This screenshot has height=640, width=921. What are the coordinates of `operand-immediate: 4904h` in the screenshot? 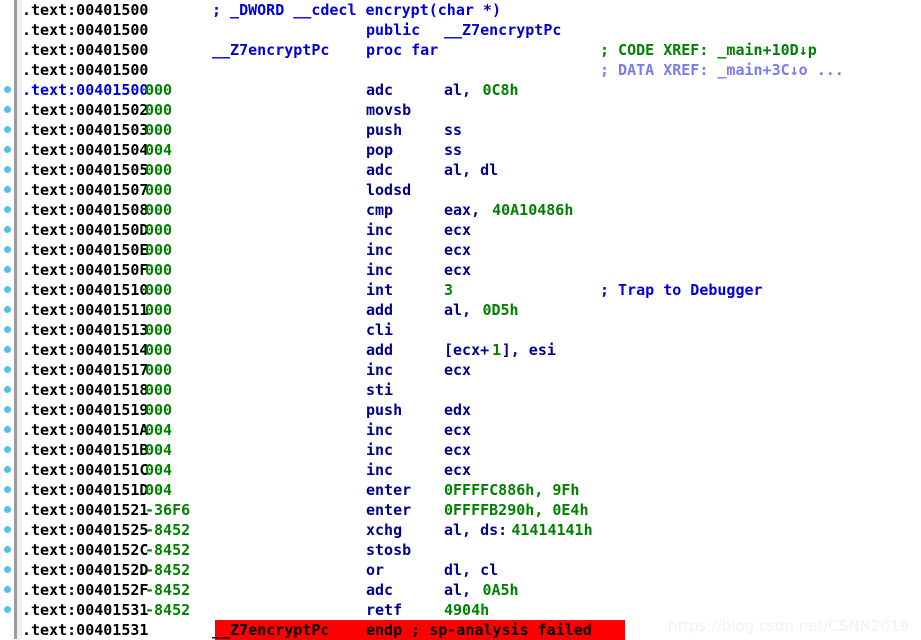 It's located at (467, 610).